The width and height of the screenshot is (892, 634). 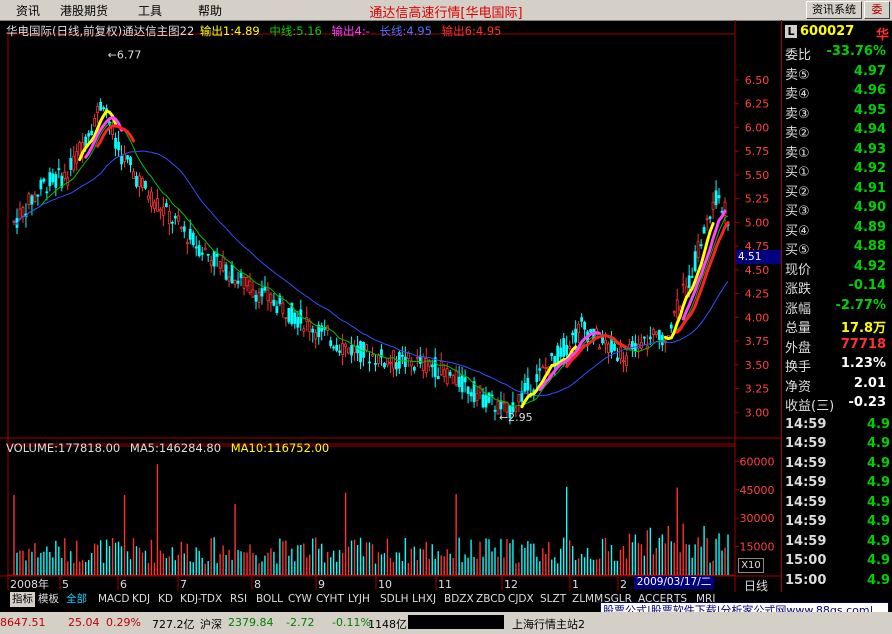 What do you see at coordinates (113, 599) in the screenshot?
I see `tab-macd: MACD` at bounding box center [113, 599].